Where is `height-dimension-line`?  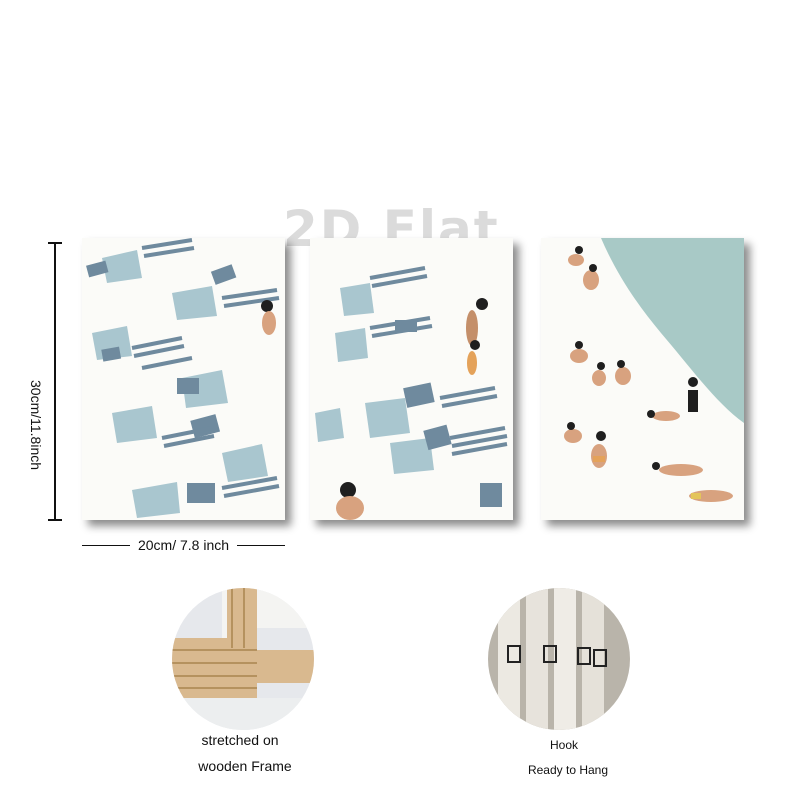 height-dimension-line is located at coordinates (55, 381).